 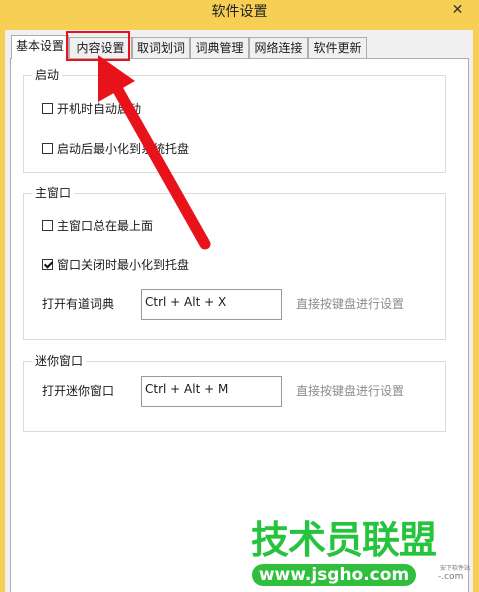 I want to click on checkbox-box-checked, so click(x=47, y=264).